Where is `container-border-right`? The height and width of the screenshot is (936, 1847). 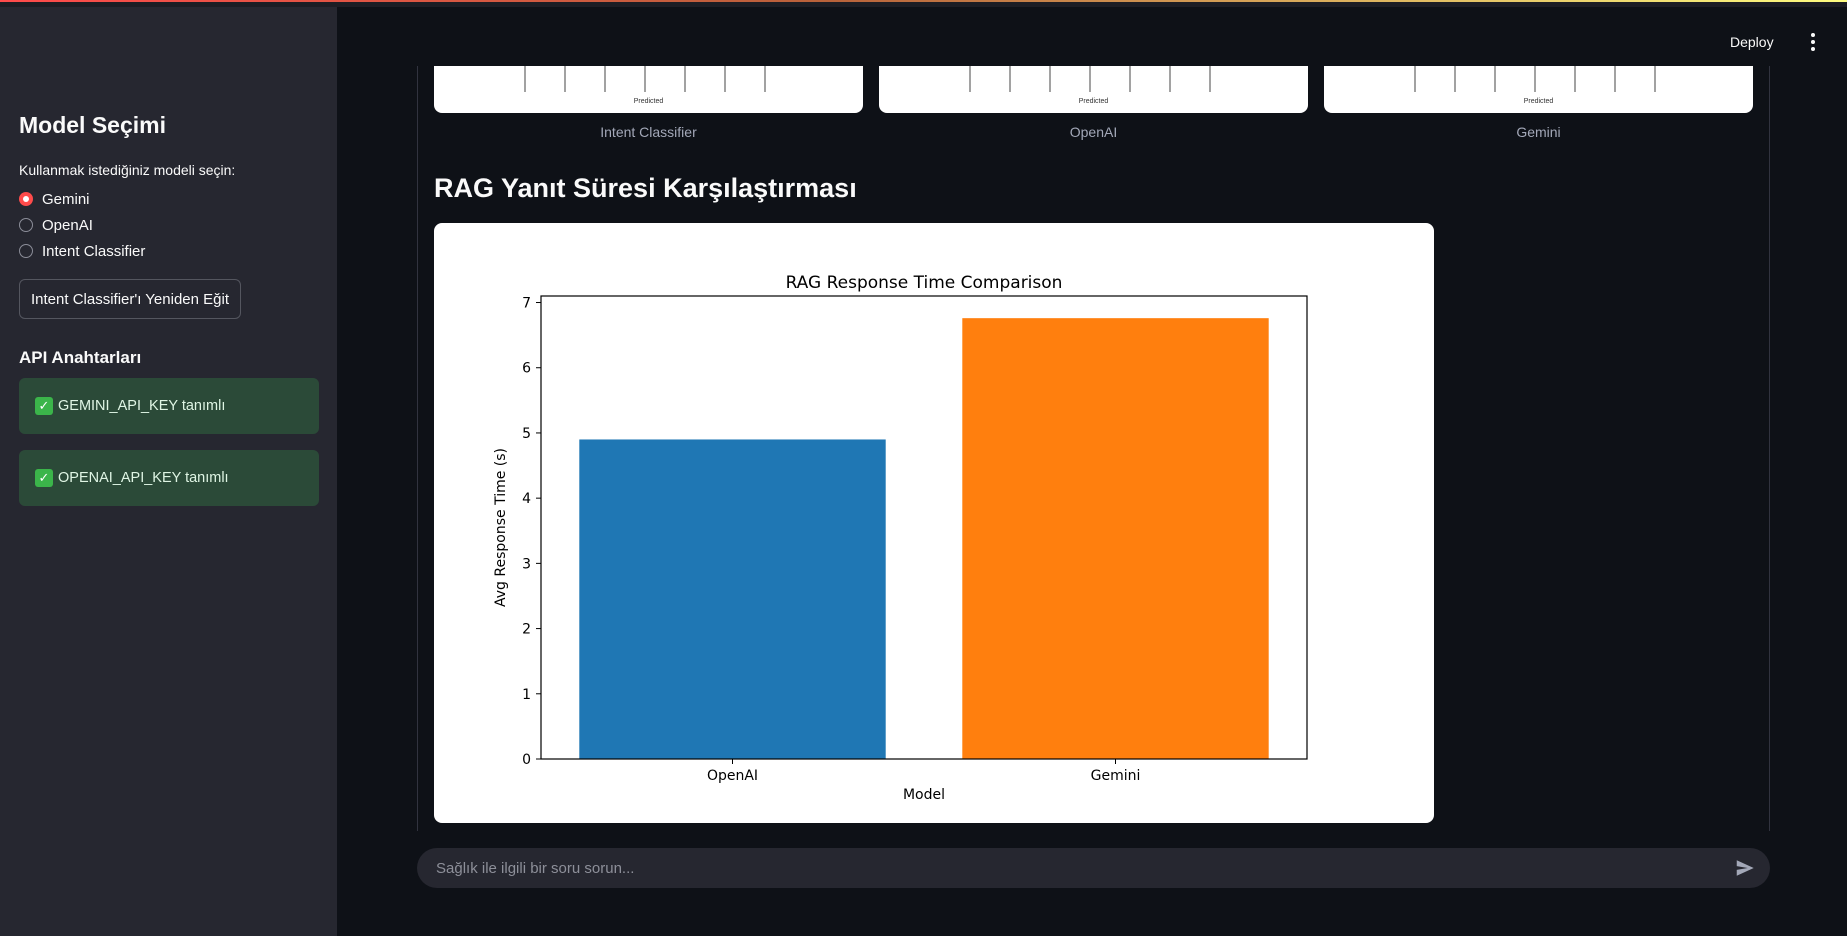 container-border-right is located at coordinates (1769, 448).